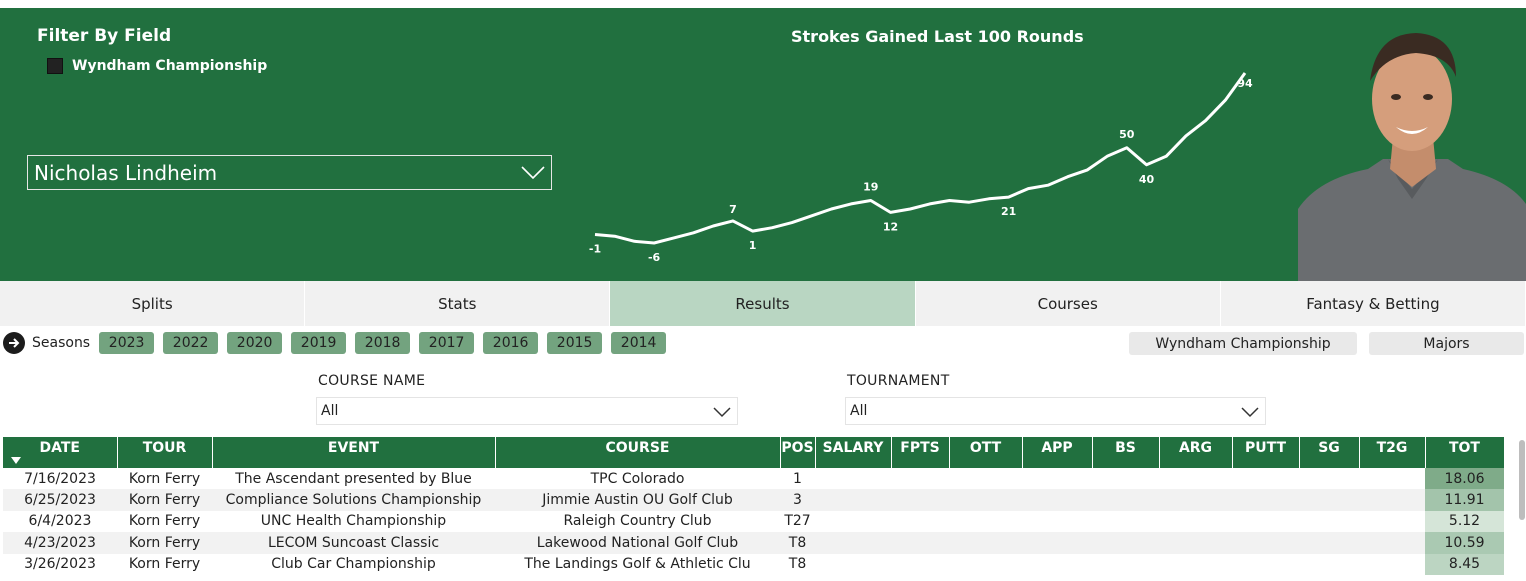 The image size is (1526, 581). I want to click on column-header-fpts: FPTS, so click(920, 452).